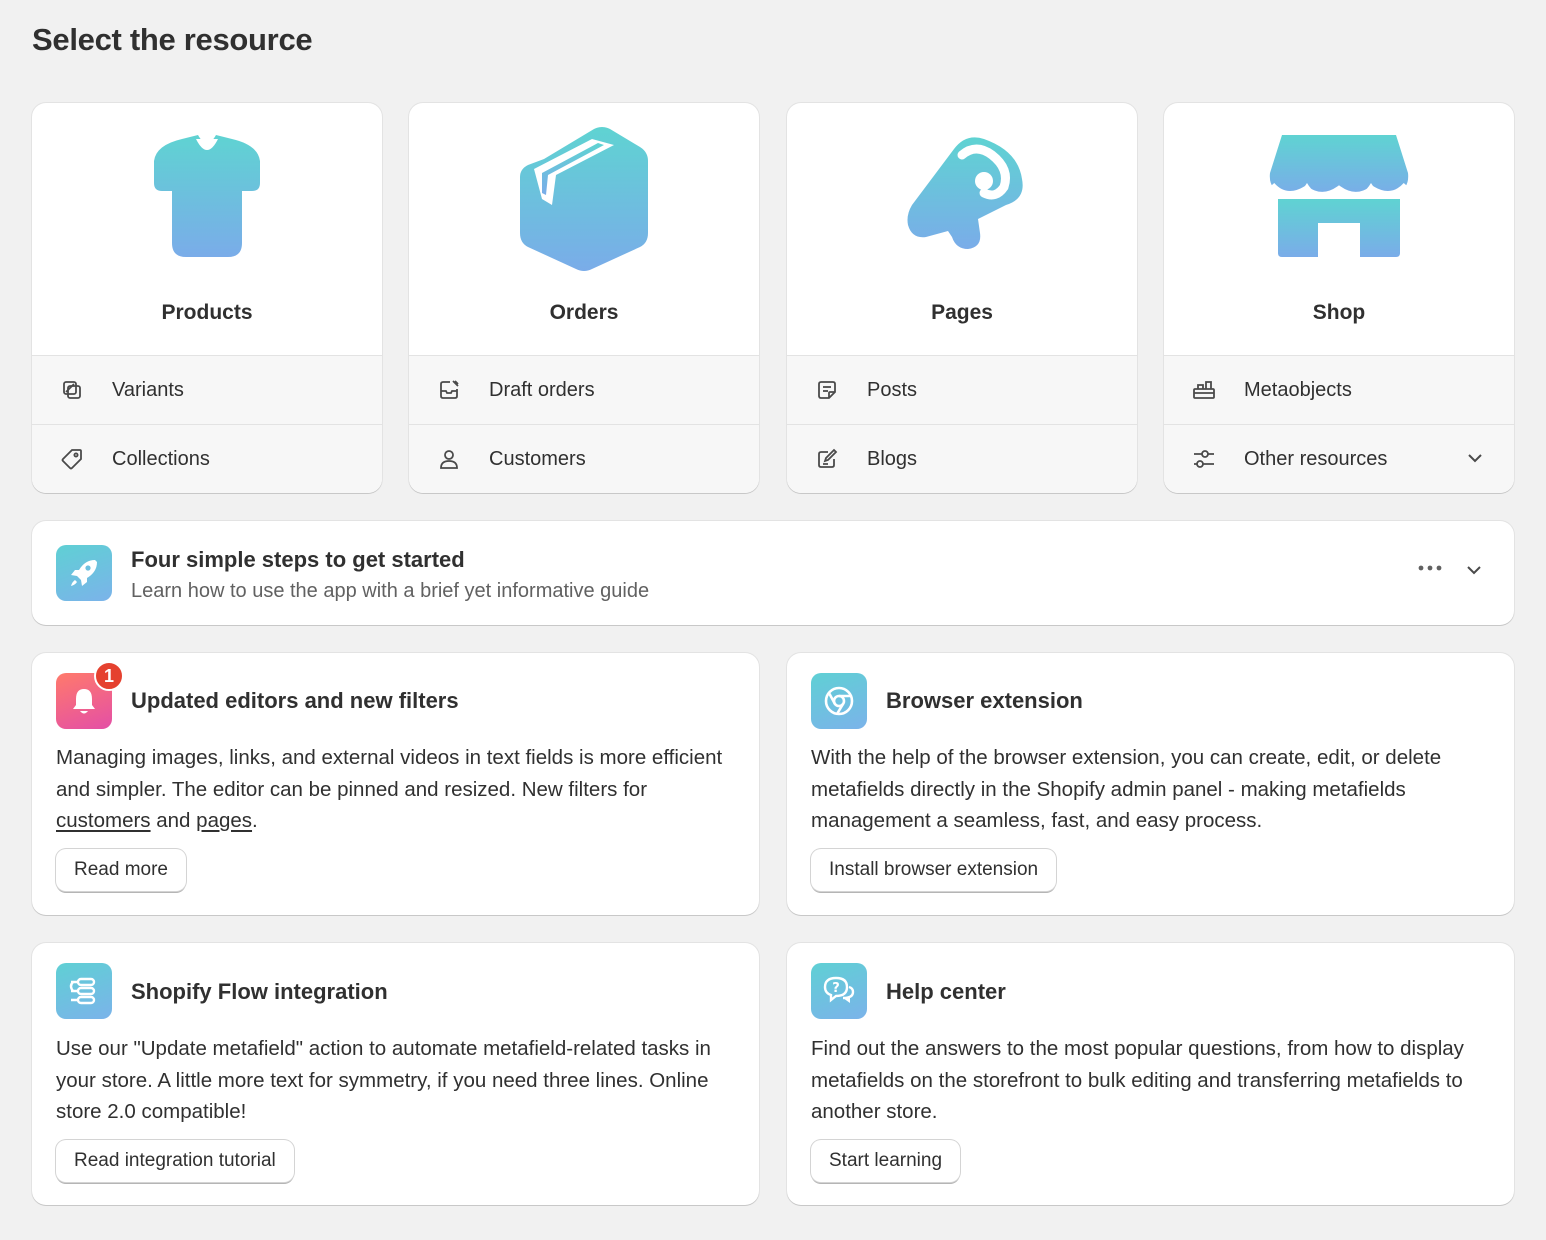 This screenshot has width=1546, height=1240. What do you see at coordinates (207, 389) in the screenshot?
I see `resource-link-variants: Variants` at bounding box center [207, 389].